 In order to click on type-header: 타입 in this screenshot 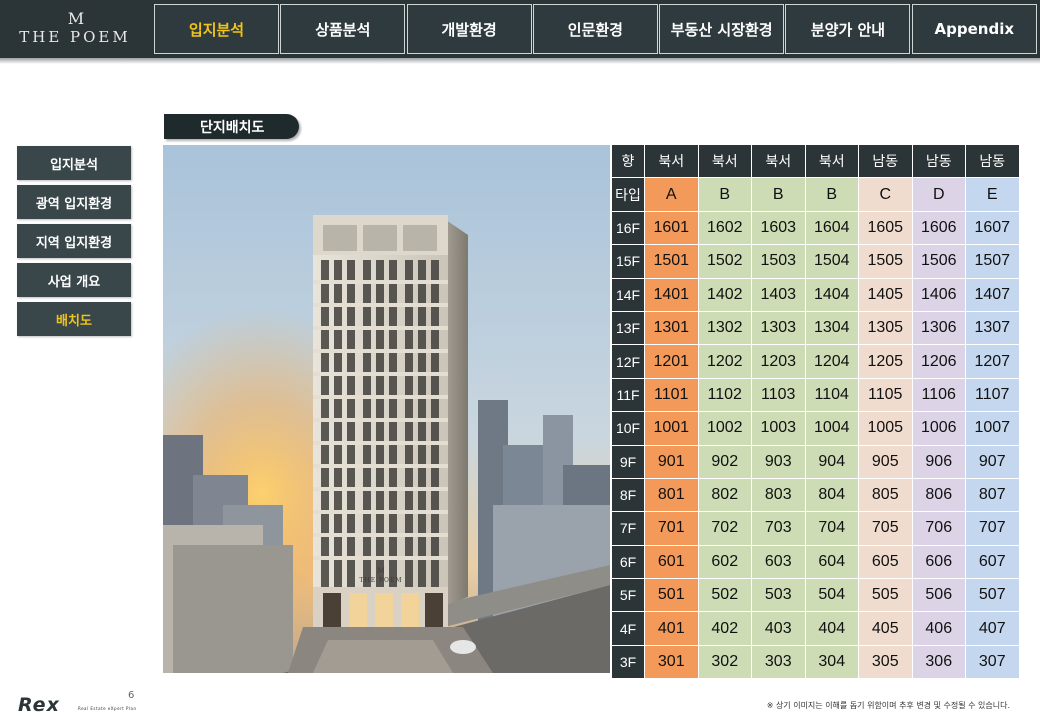, I will do `click(628, 195)`.